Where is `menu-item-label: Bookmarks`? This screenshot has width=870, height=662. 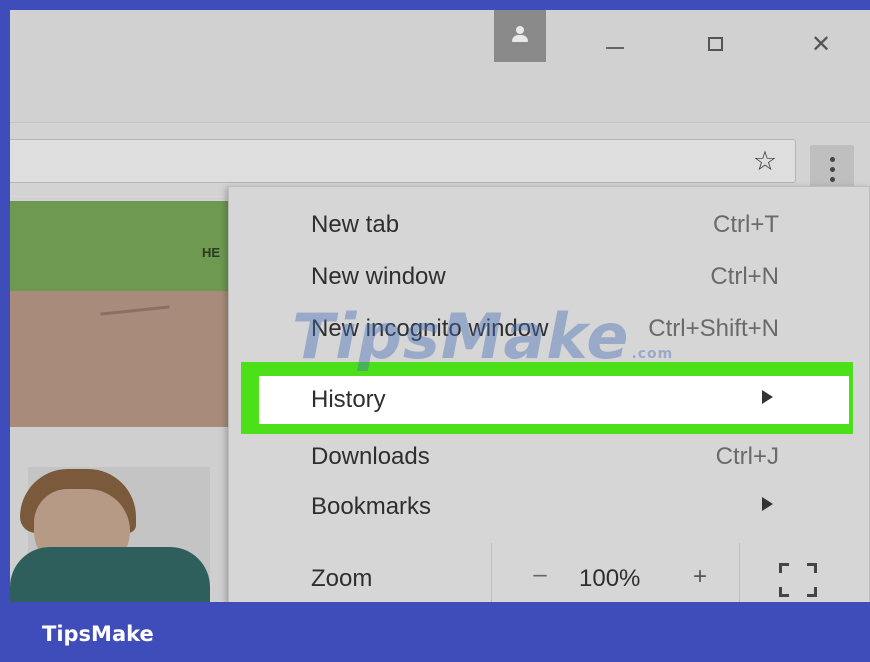 menu-item-label: Bookmarks is located at coordinates (371, 506).